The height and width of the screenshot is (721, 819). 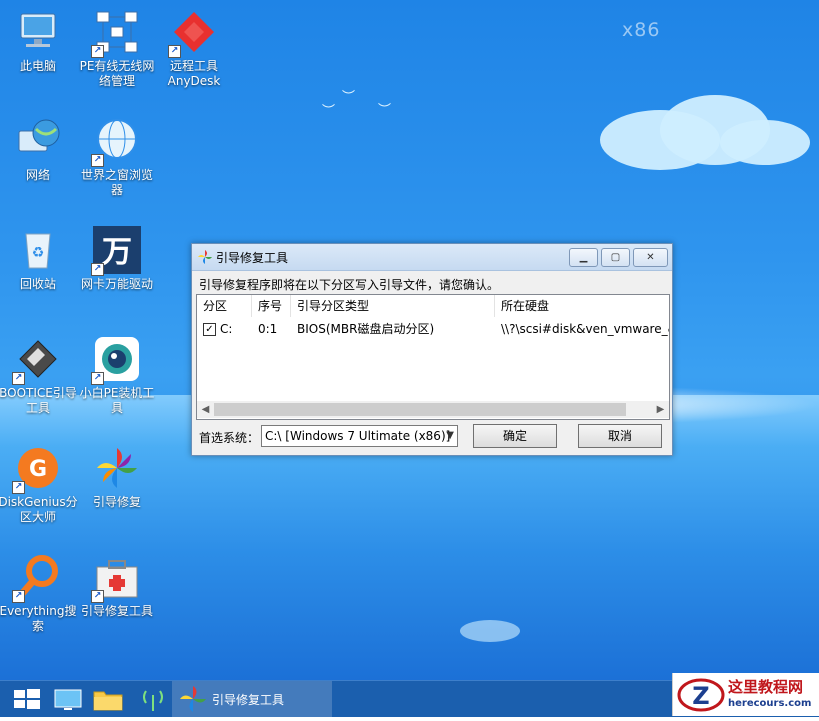 I want to click on svg-text: G, so click(x=38, y=469).